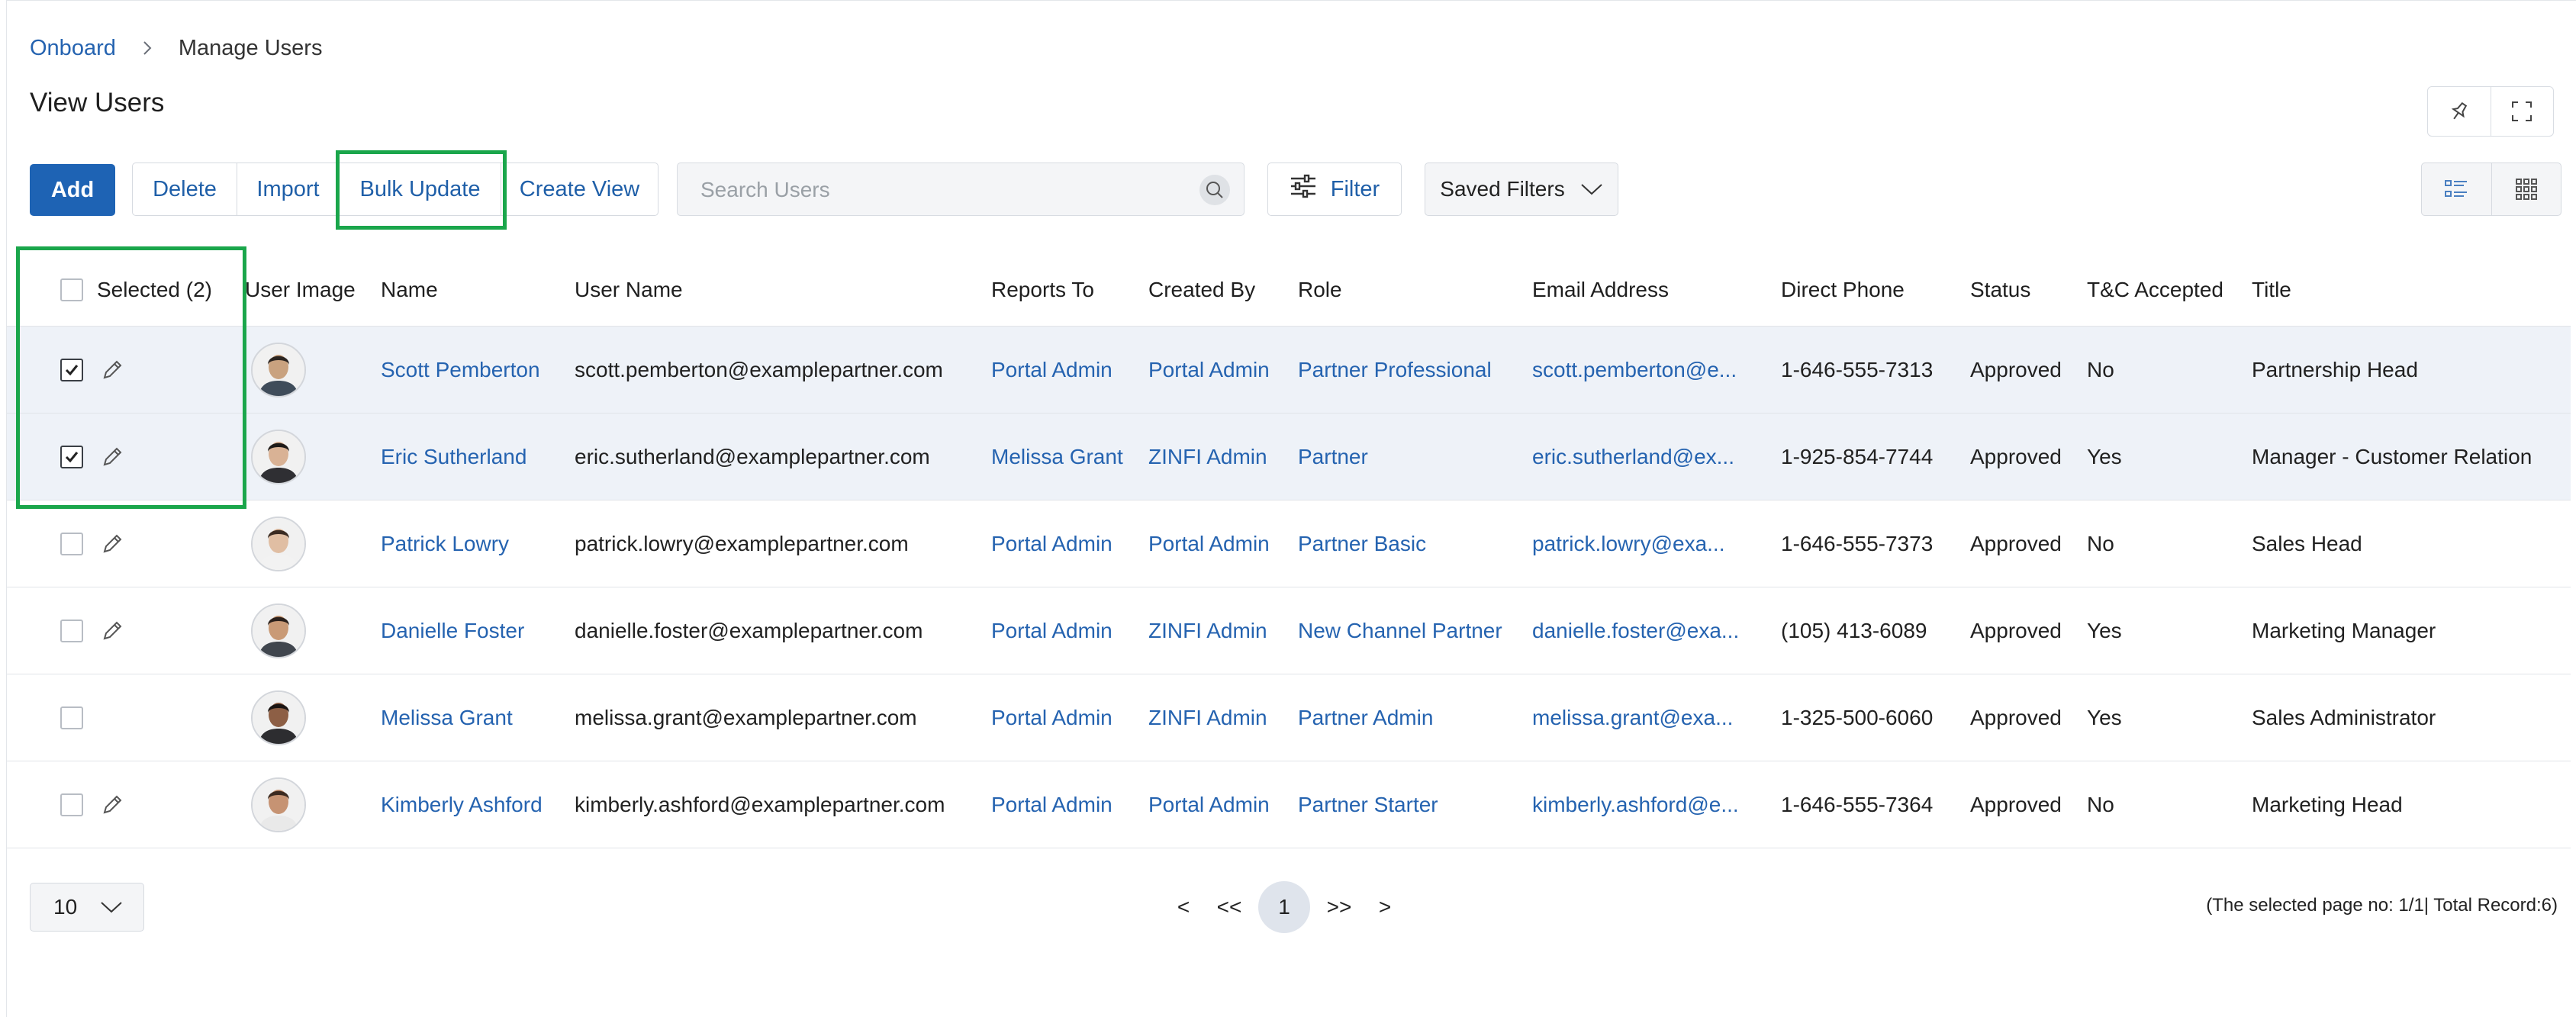  Describe the element at coordinates (73, 48) in the screenshot. I see `breadcrumb-onboard-link: Onboard` at that location.